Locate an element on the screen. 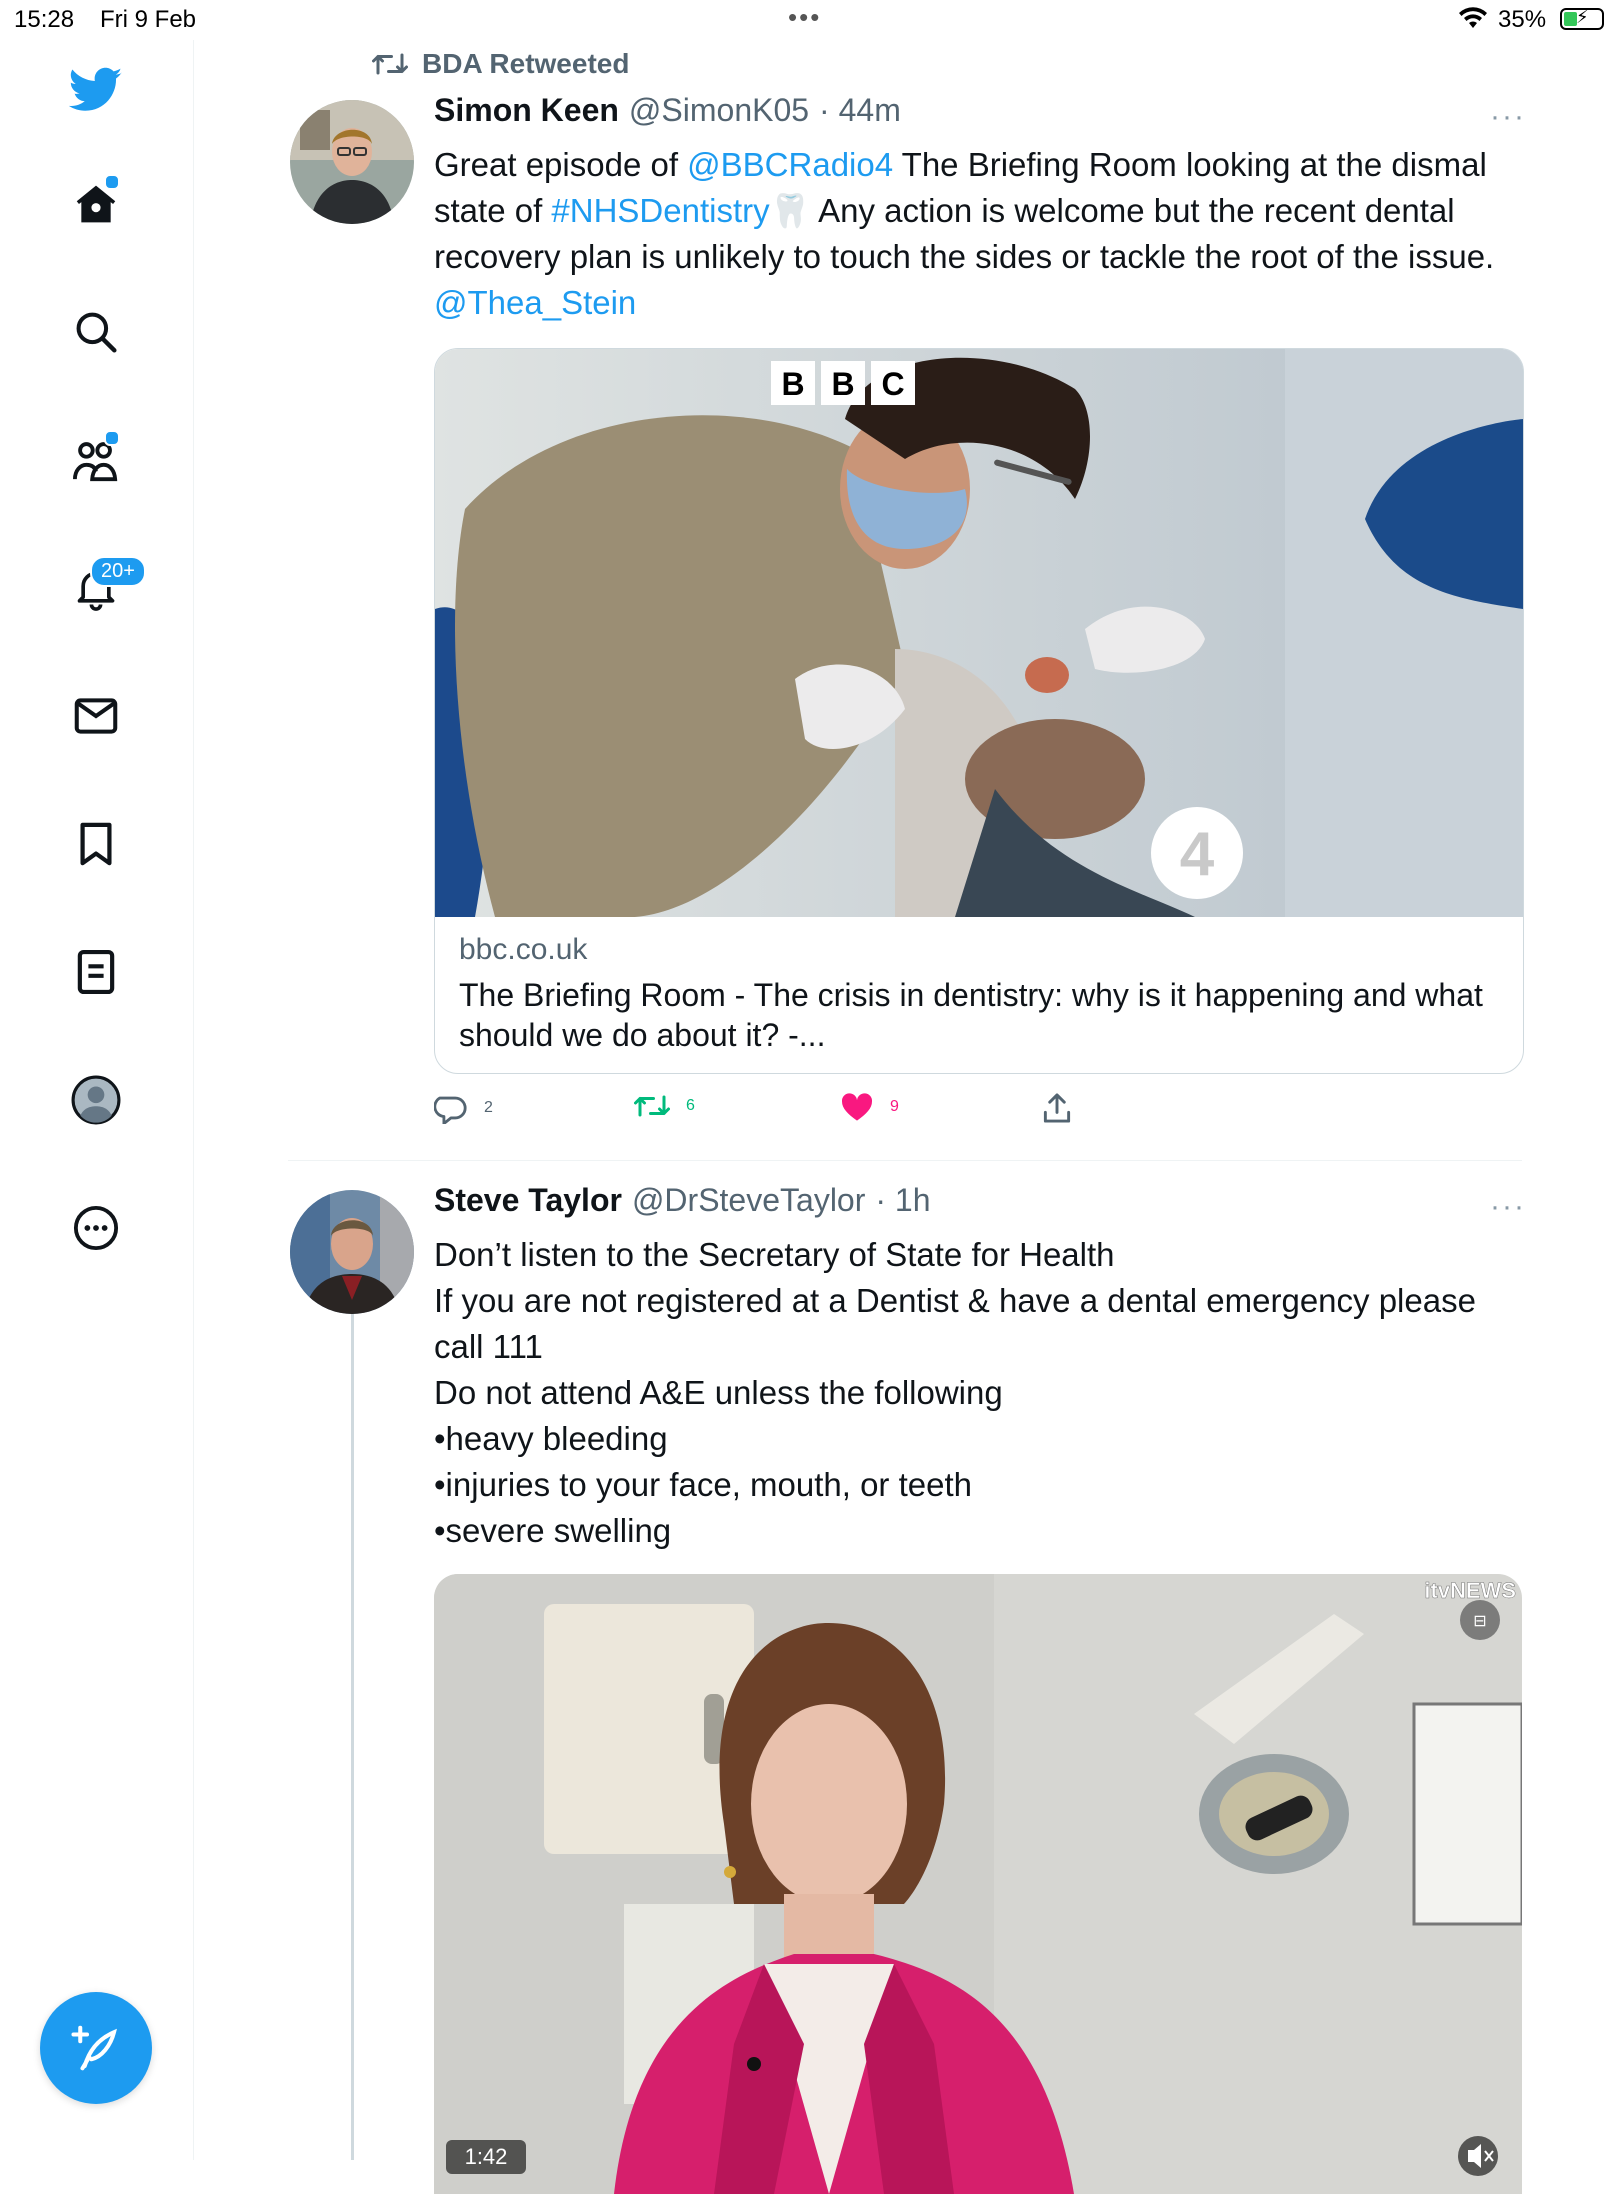 The width and height of the screenshot is (1620, 2194). tweet-header: Simon Keen @SimonK05 · 44m is located at coordinates (667, 110).